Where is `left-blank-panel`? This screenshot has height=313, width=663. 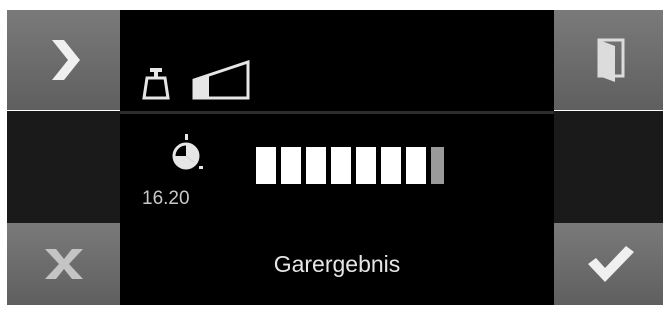
left-blank-panel is located at coordinates (63, 167).